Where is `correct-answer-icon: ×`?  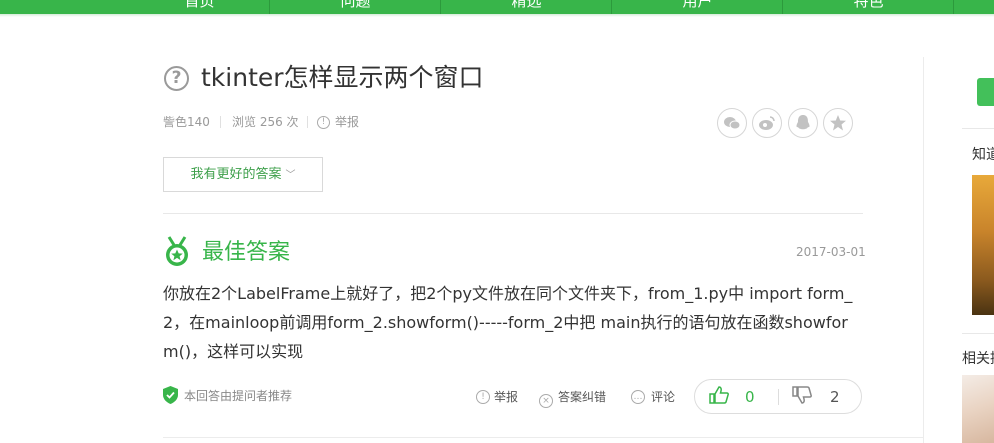 correct-answer-icon: × is located at coordinates (546, 401).